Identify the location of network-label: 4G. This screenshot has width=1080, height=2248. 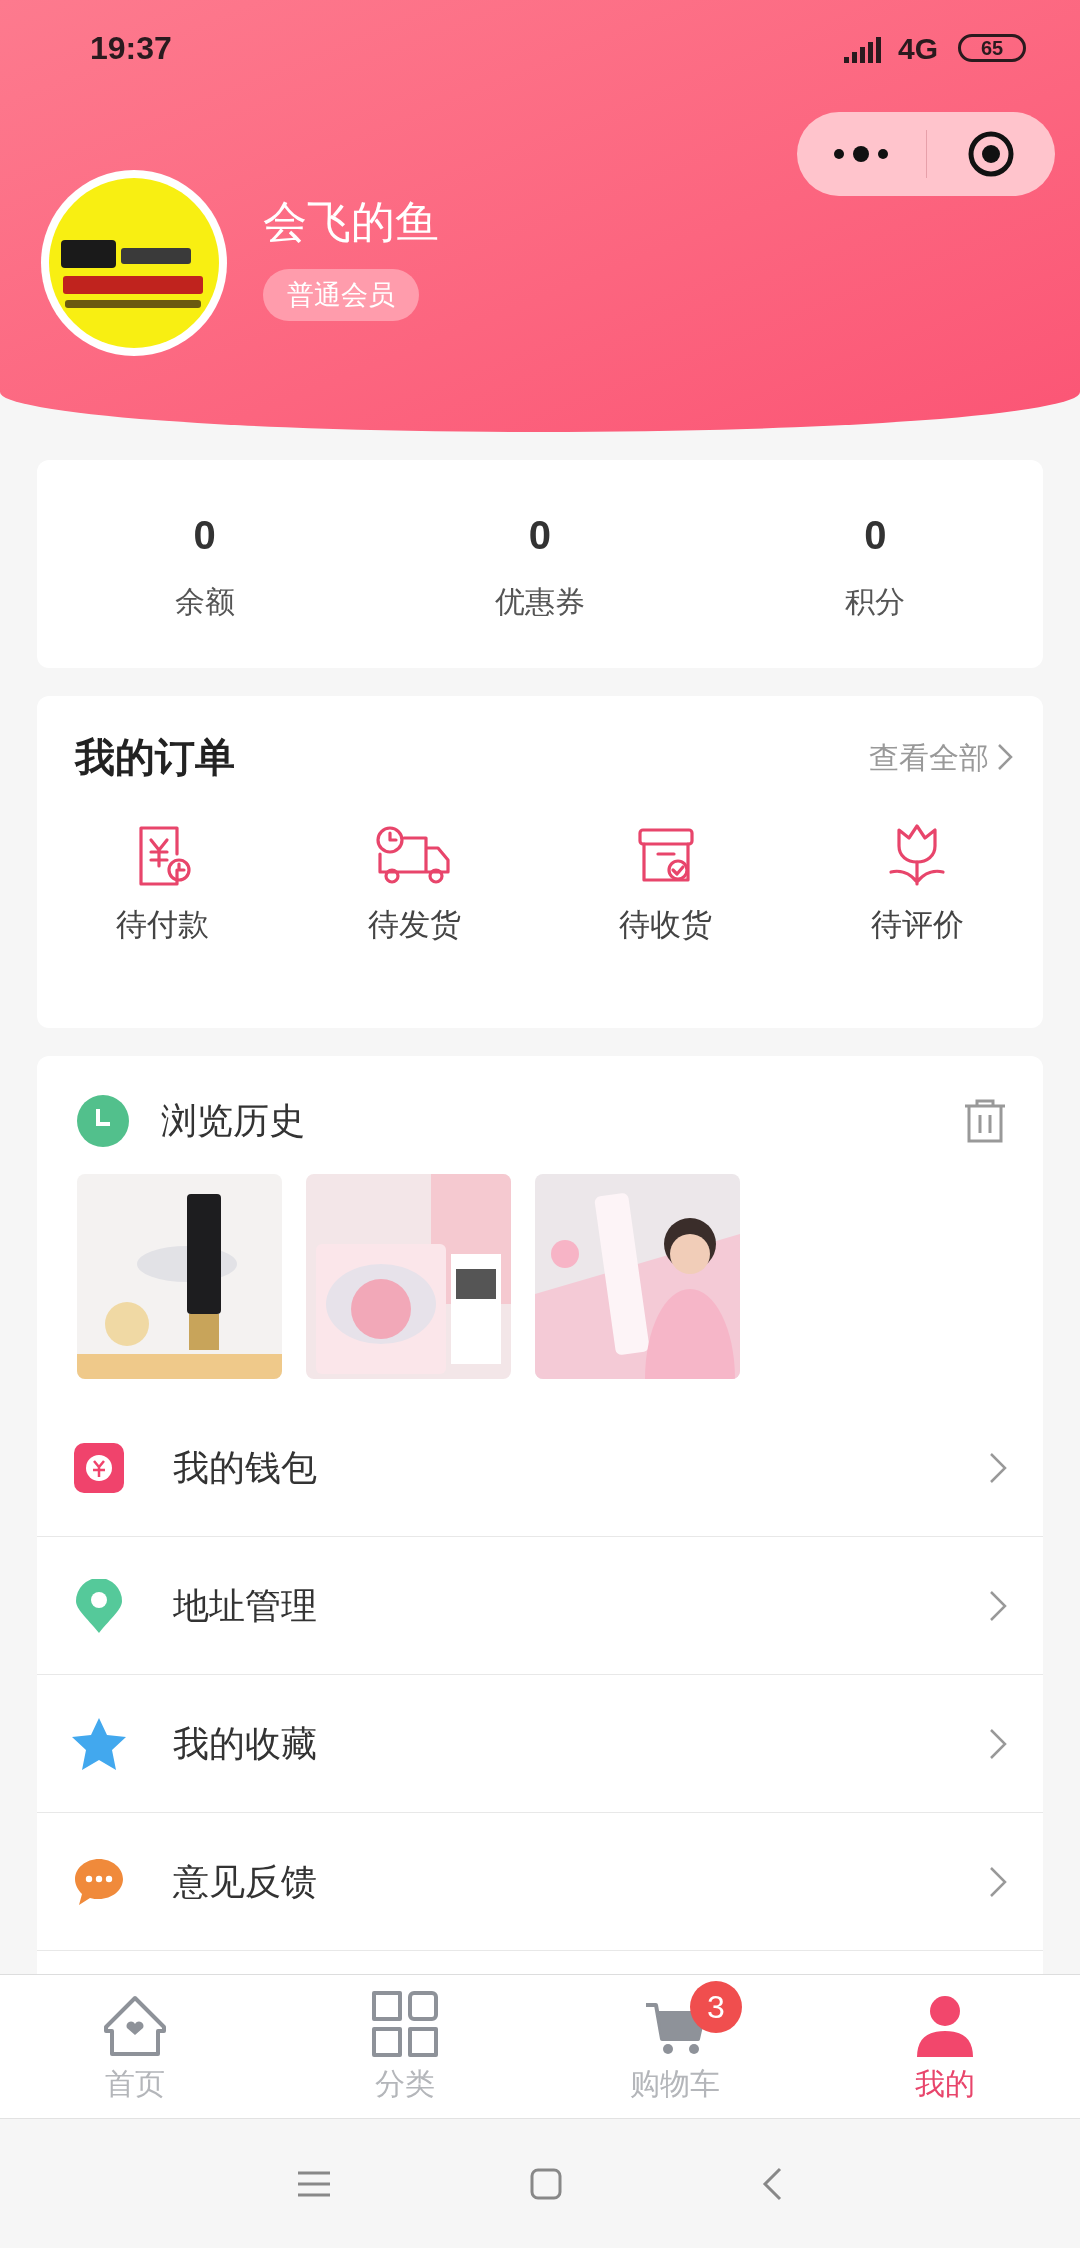
(917, 48).